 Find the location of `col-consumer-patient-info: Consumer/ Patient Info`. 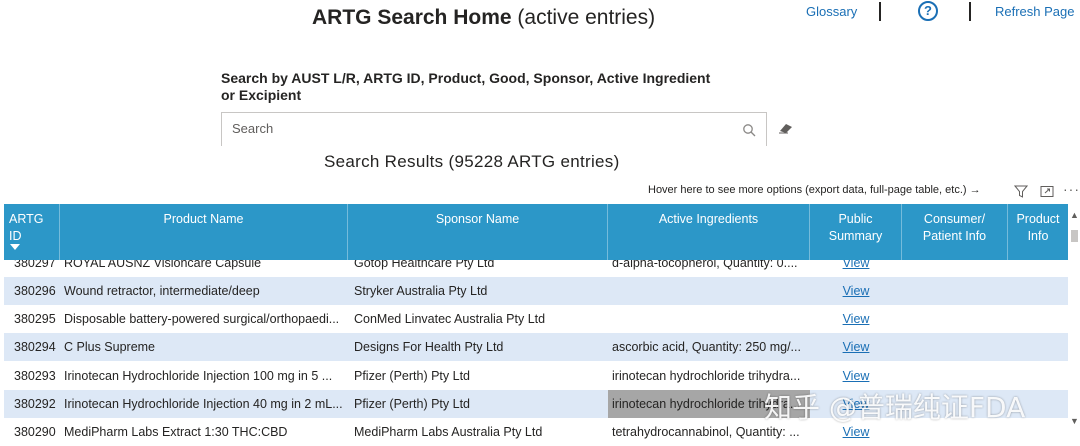

col-consumer-patient-info: Consumer/ Patient Info is located at coordinates (955, 232).